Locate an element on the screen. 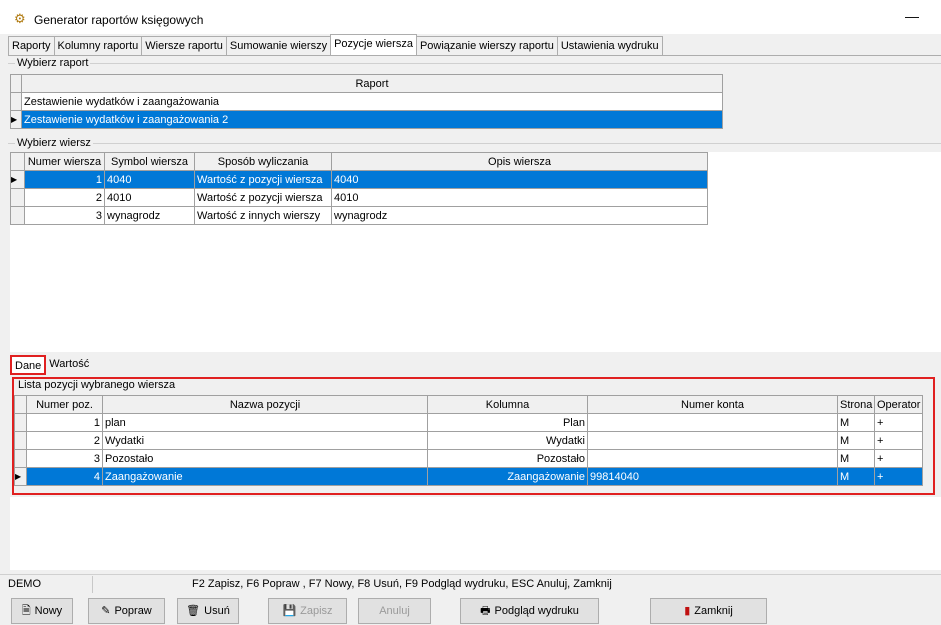  tab-sumowanie-wierszy: Sumowanie wierszy is located at coordinates (278, 45).